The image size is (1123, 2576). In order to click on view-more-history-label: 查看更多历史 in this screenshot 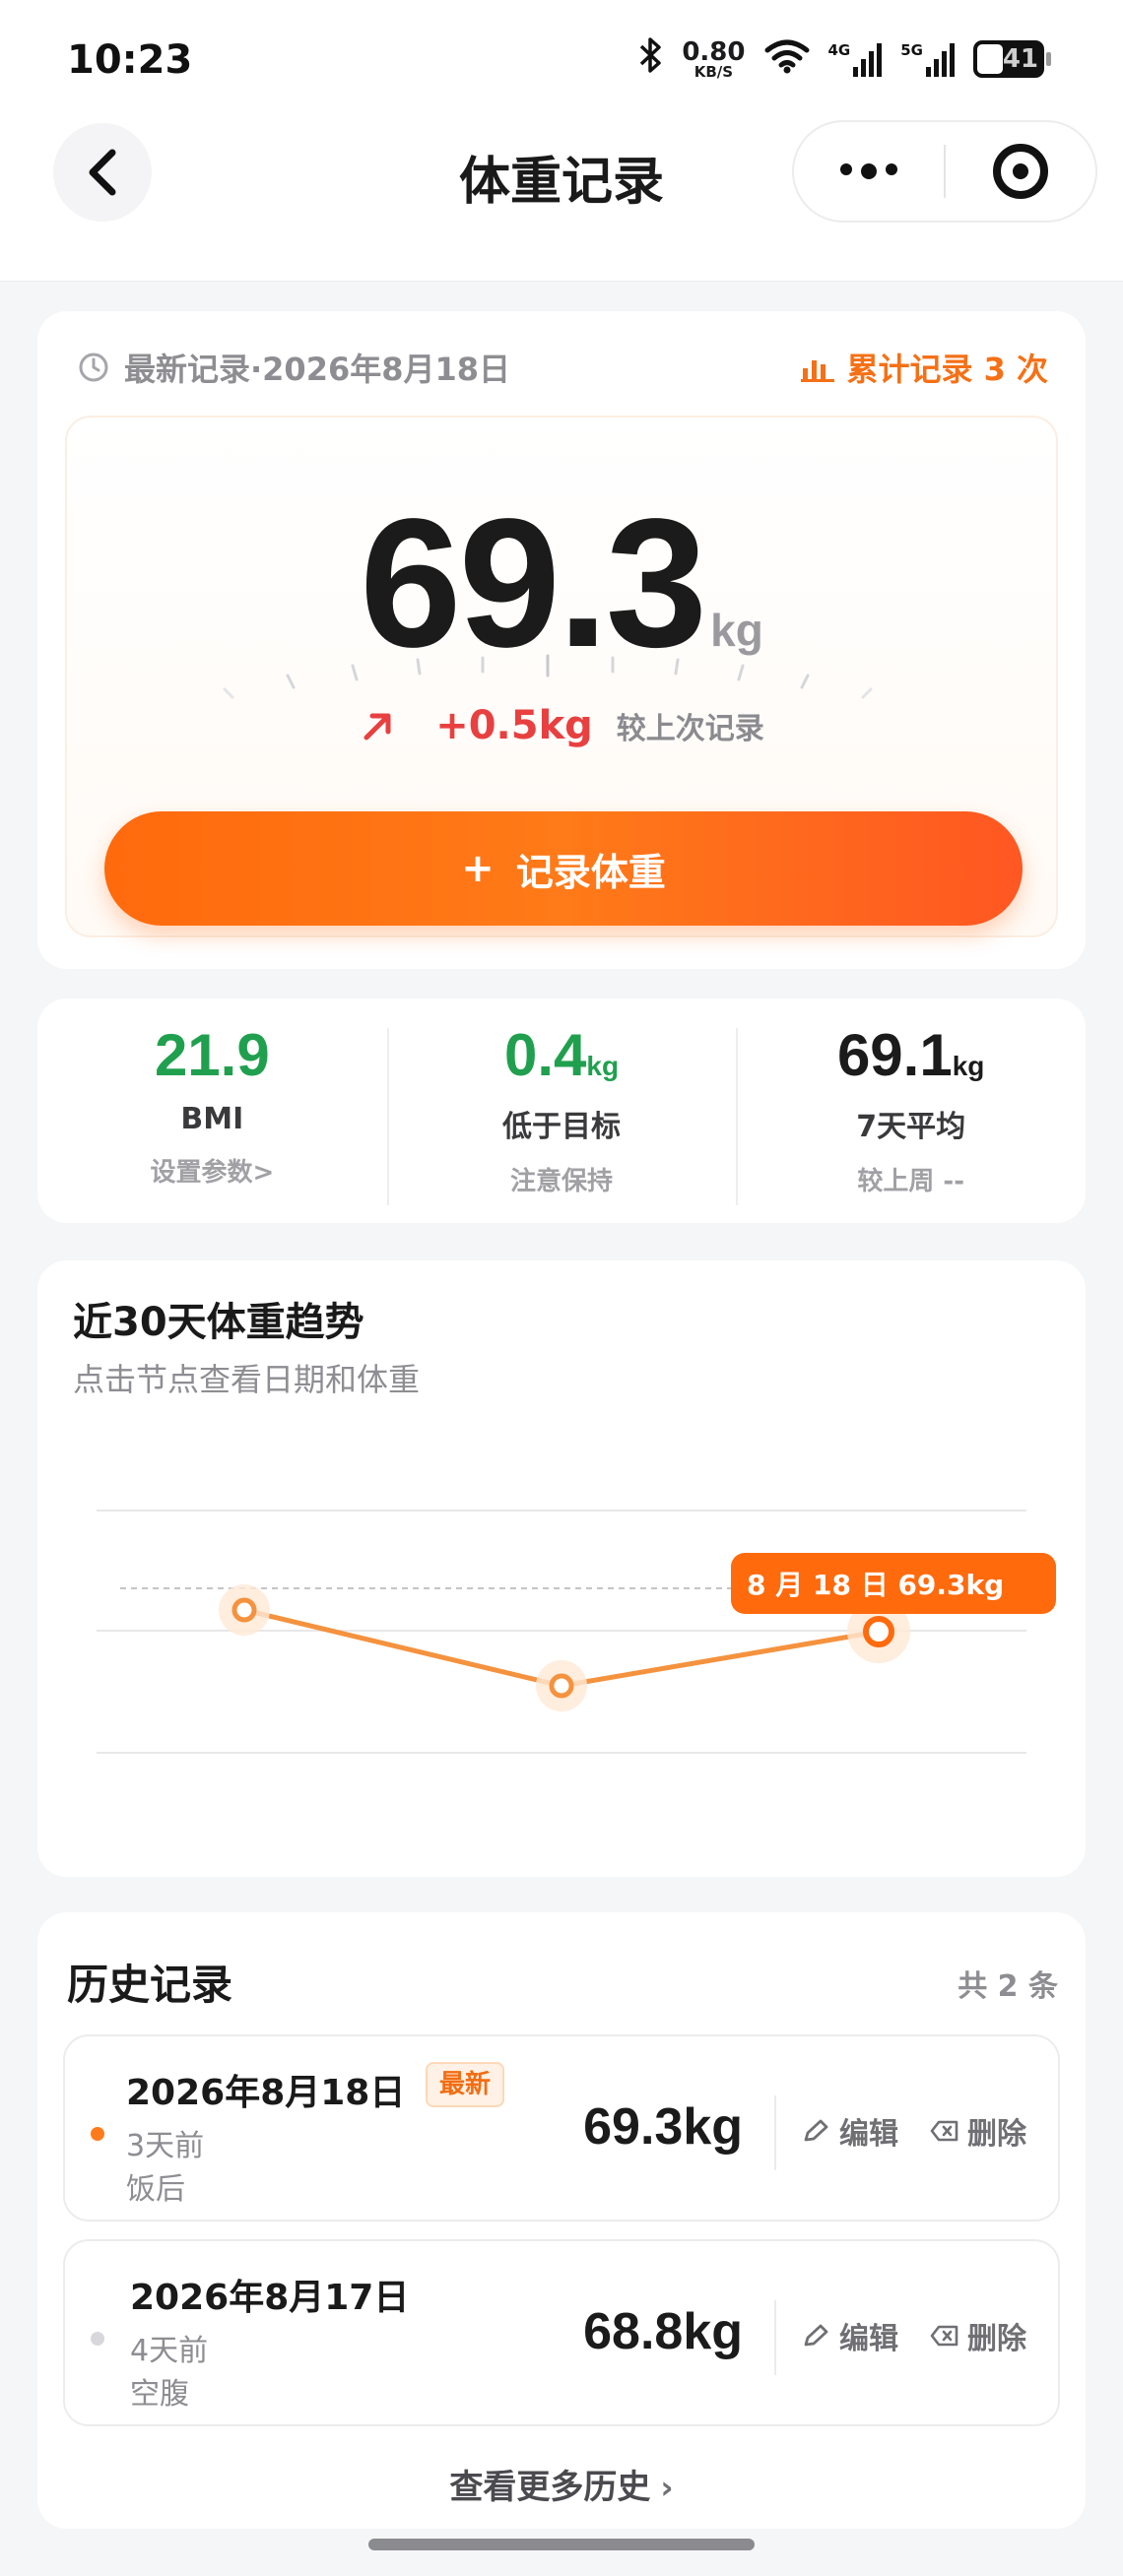, I will do `click(550, 2487)`.